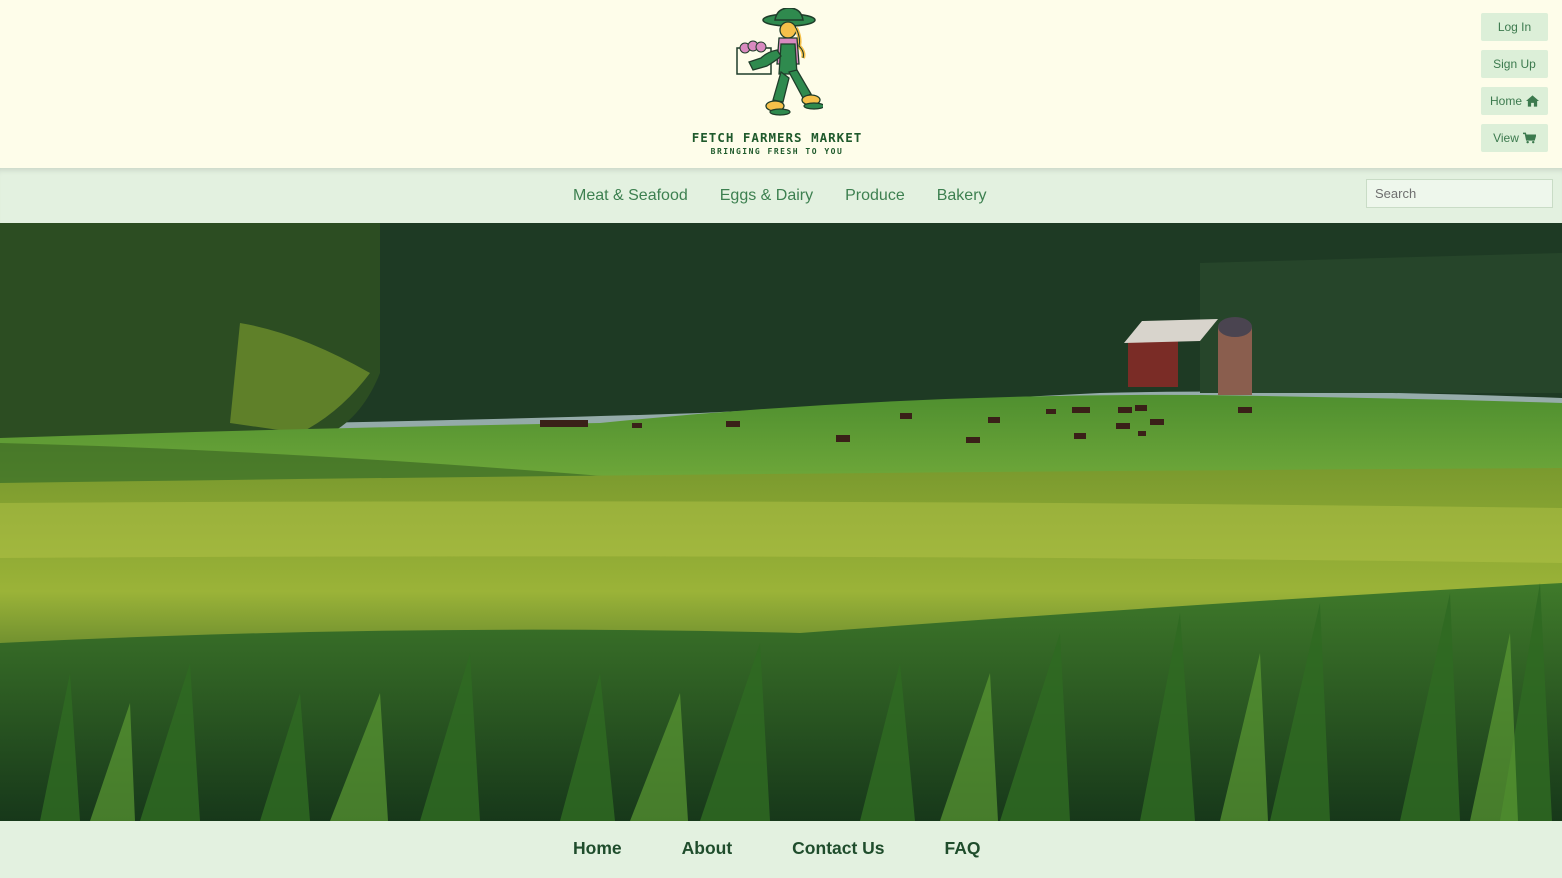  I want to click on logo-subtitle: BRINGING FRESH TO YOU, so click(777, 151).